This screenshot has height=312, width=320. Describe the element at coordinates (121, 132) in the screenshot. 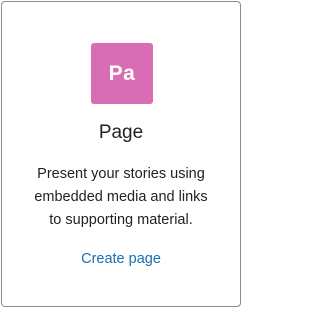

I see `card-title: Page` at that location.